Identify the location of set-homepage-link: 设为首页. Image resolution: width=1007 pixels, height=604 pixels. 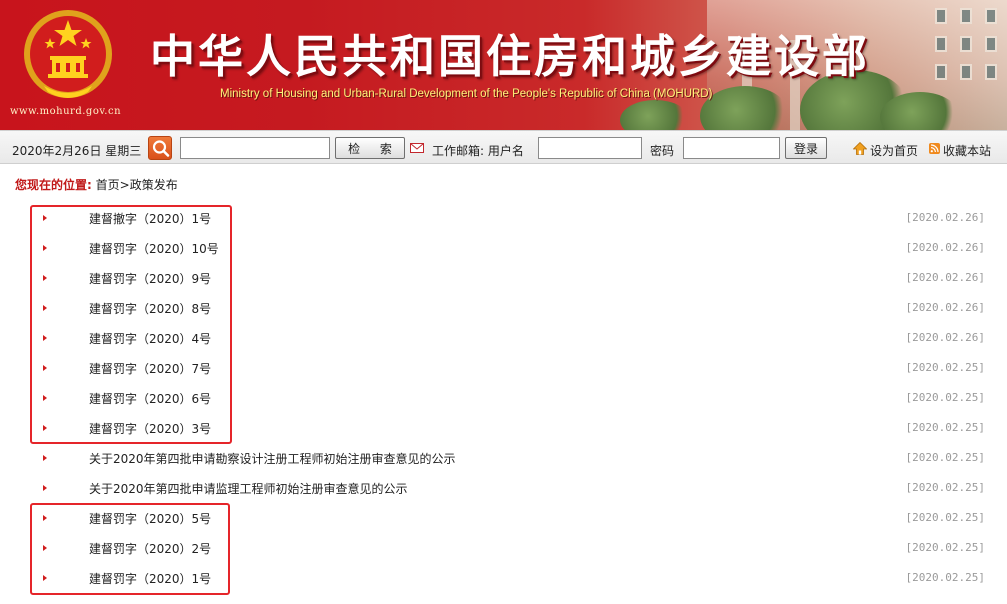
(894, 150).